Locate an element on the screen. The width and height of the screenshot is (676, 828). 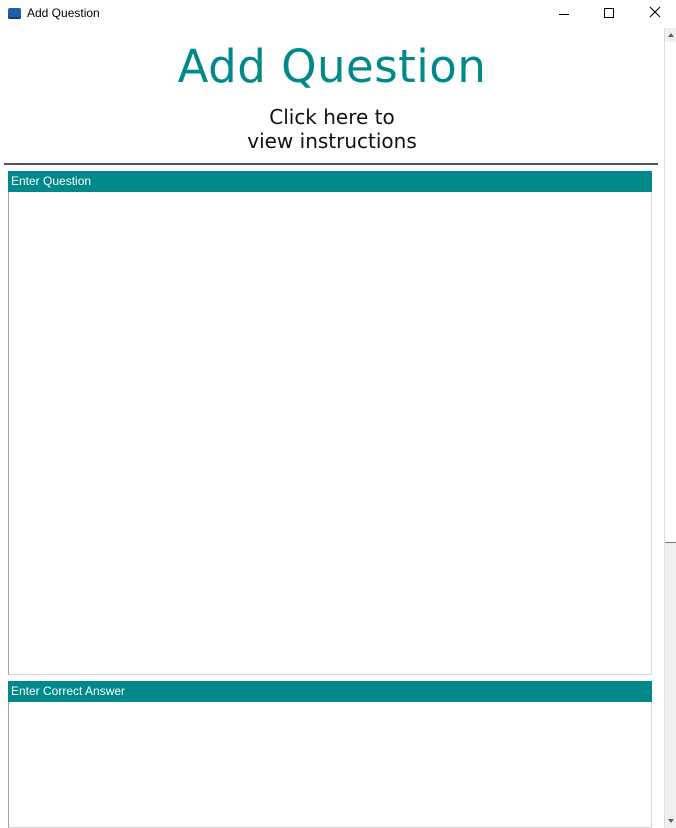
scrollbar-thumb is located at coordinates (670, 292).